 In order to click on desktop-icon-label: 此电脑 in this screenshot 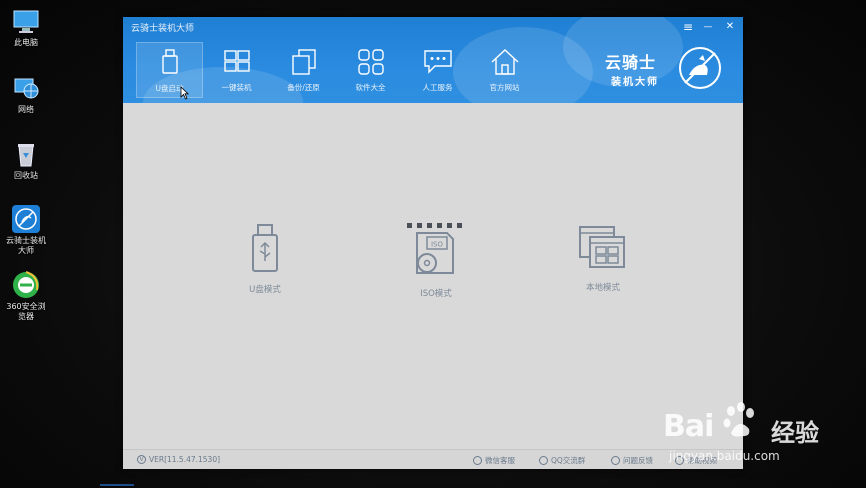, I will do `click(26, 42)`.